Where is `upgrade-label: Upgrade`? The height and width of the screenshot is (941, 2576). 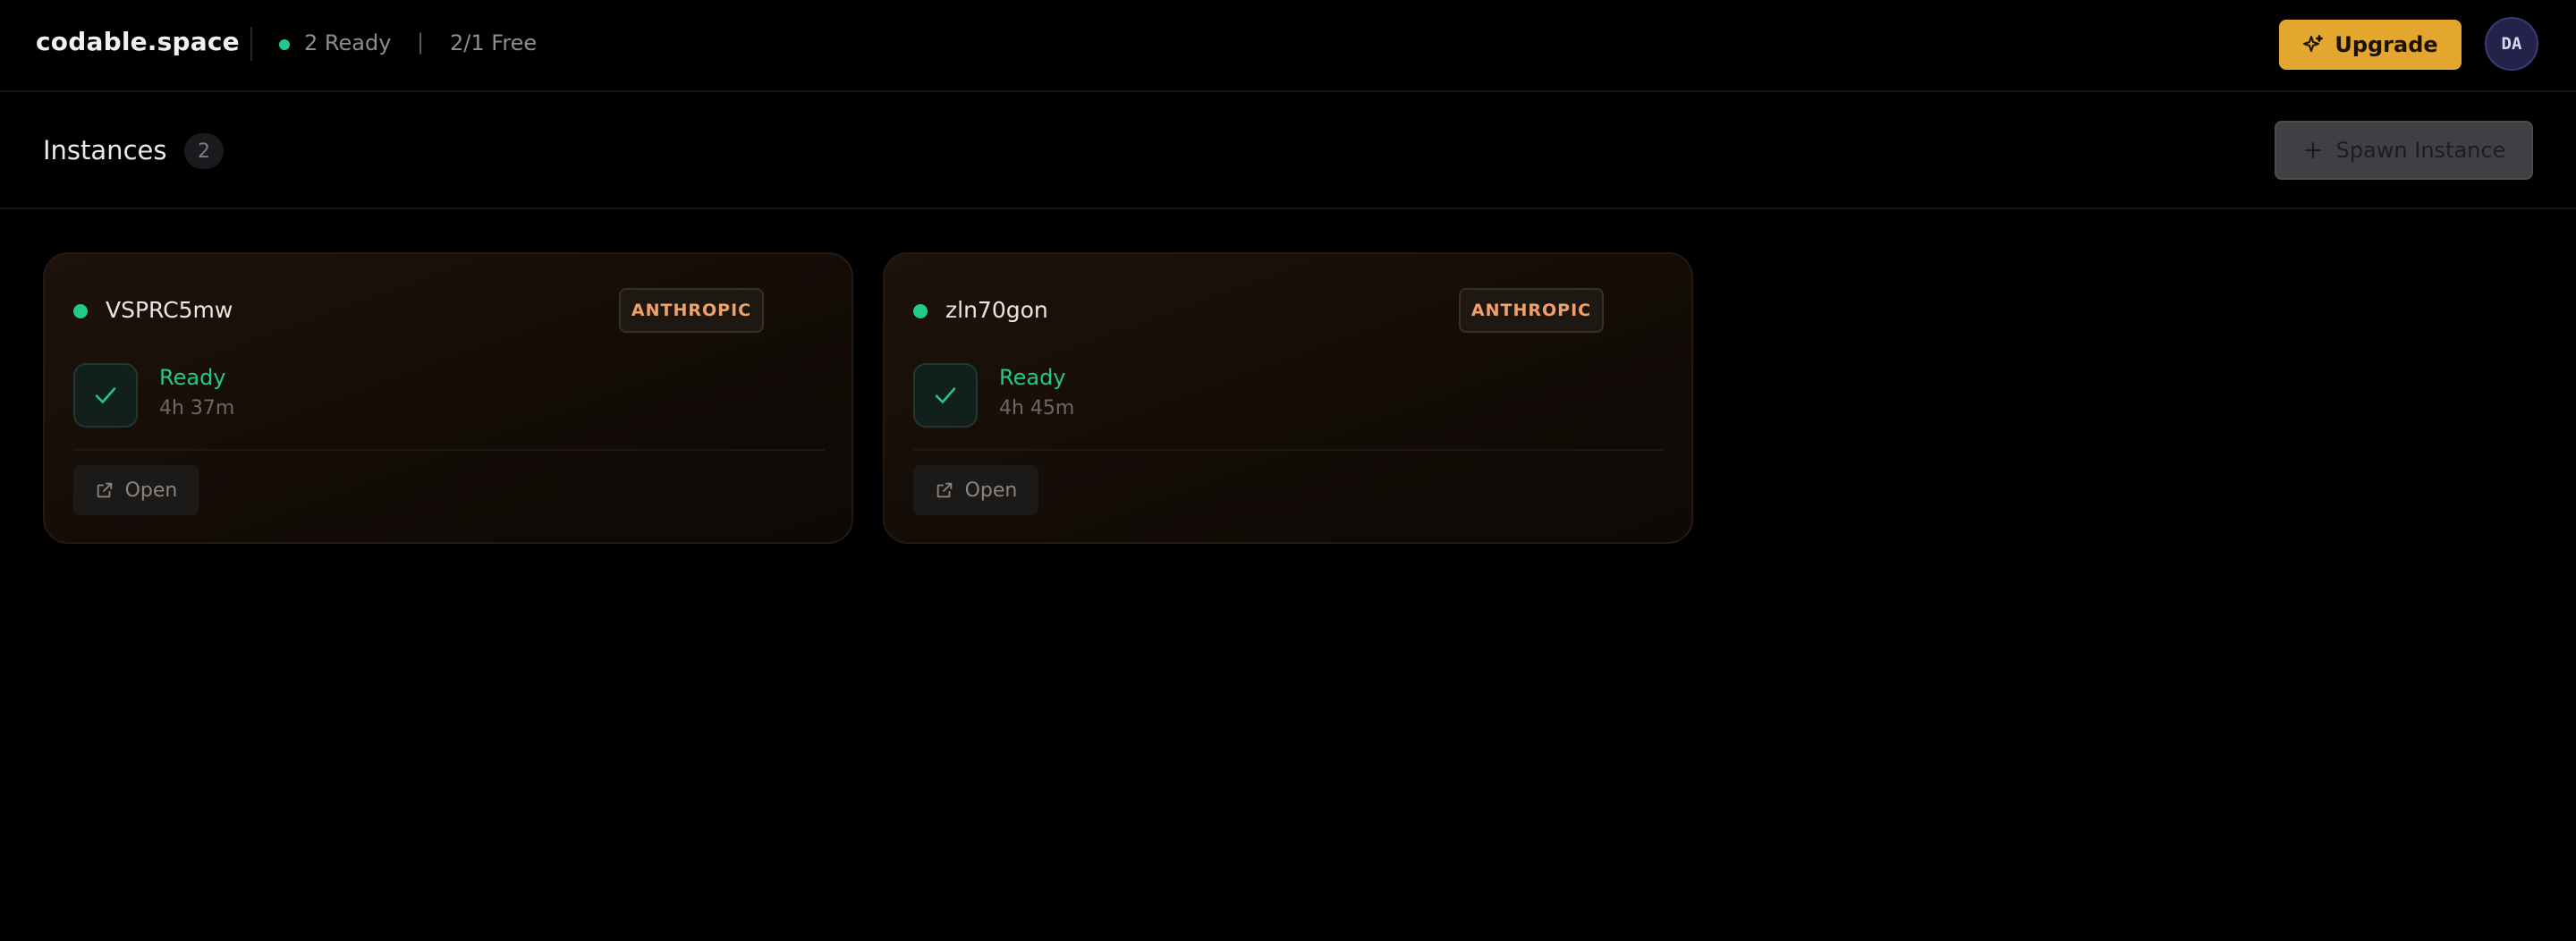 upgrade-label: Upgrade is located at coordinates (2386, 44).